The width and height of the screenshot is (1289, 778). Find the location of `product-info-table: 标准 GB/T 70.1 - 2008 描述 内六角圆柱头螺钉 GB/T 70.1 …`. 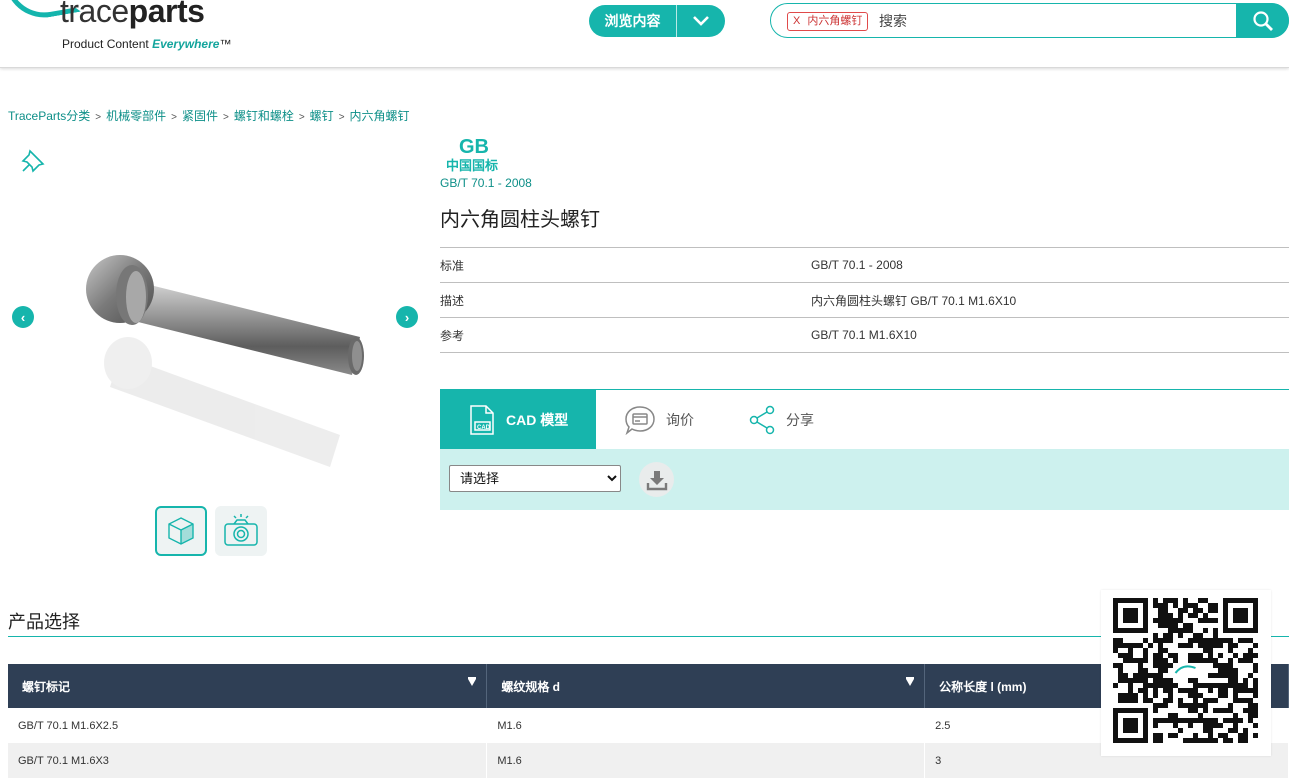

product-info-table: 标准 GB/T 70.1 - 2008 描述 内六角圆柱头螺钉 GB/T 70.1 … is located at coordinates (864, 300).